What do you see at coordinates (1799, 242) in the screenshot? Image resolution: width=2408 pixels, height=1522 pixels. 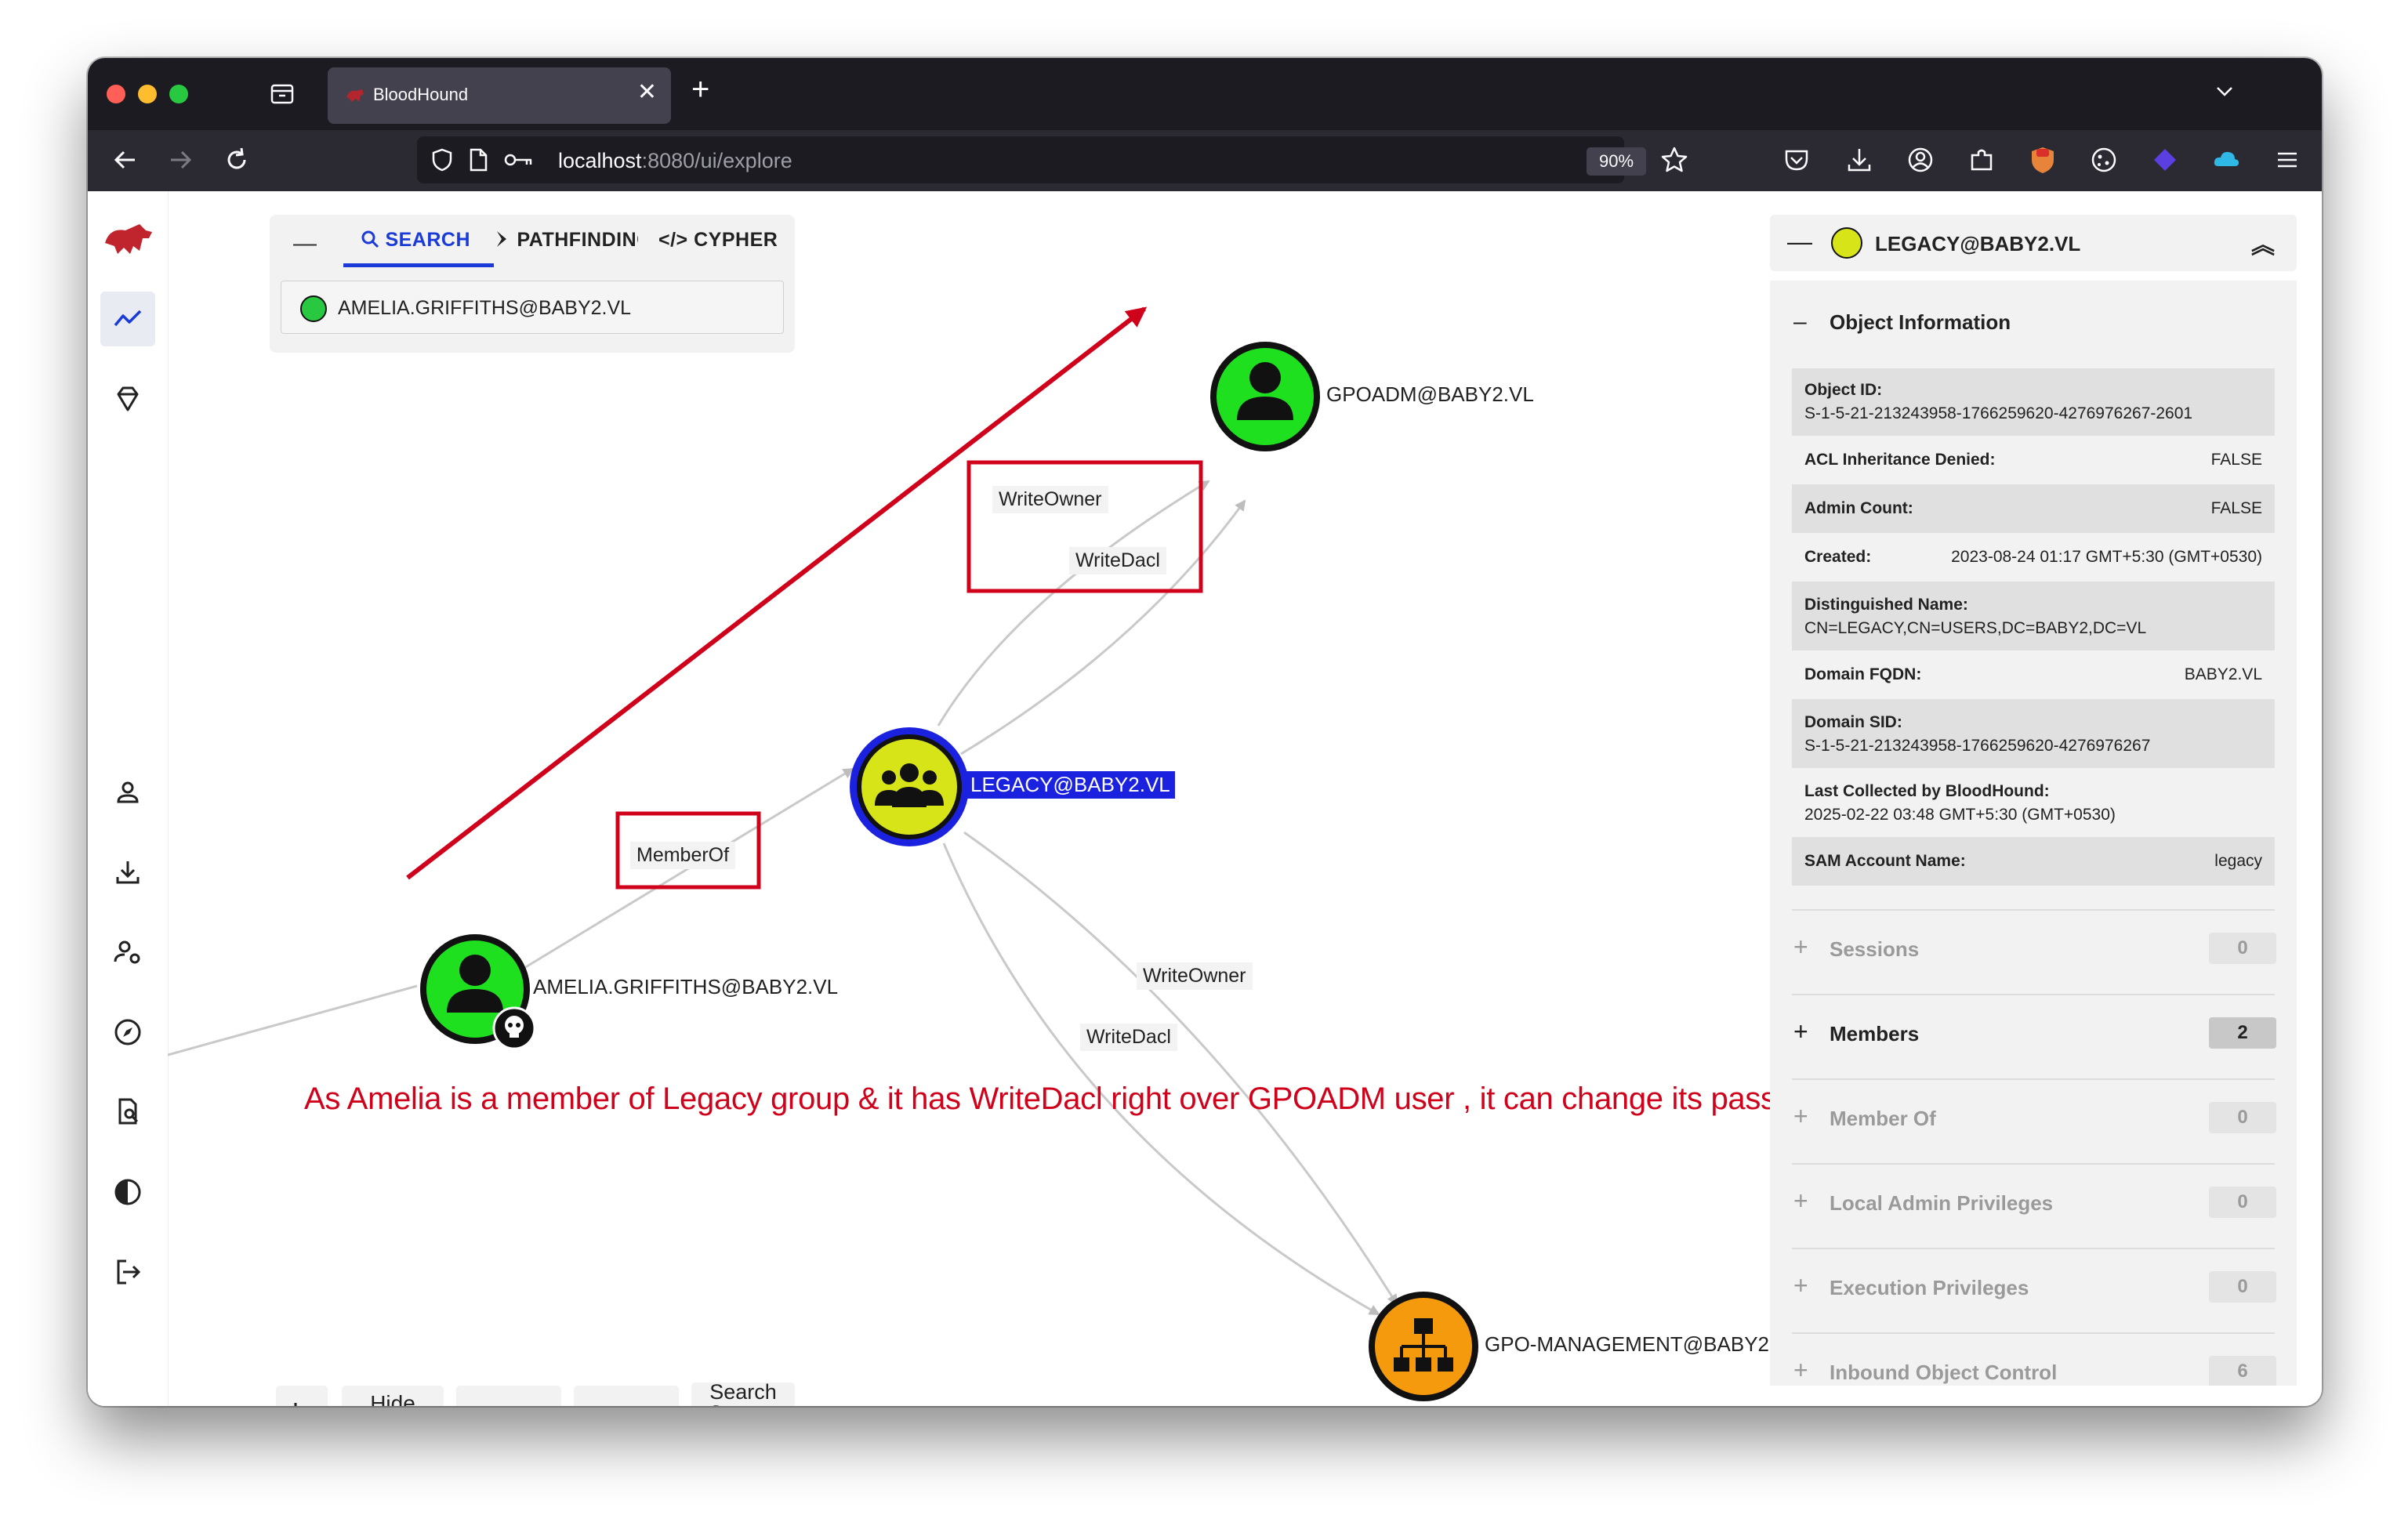 I see `entity-panel-collapse-button: —` at bounding box center [1799, 242].